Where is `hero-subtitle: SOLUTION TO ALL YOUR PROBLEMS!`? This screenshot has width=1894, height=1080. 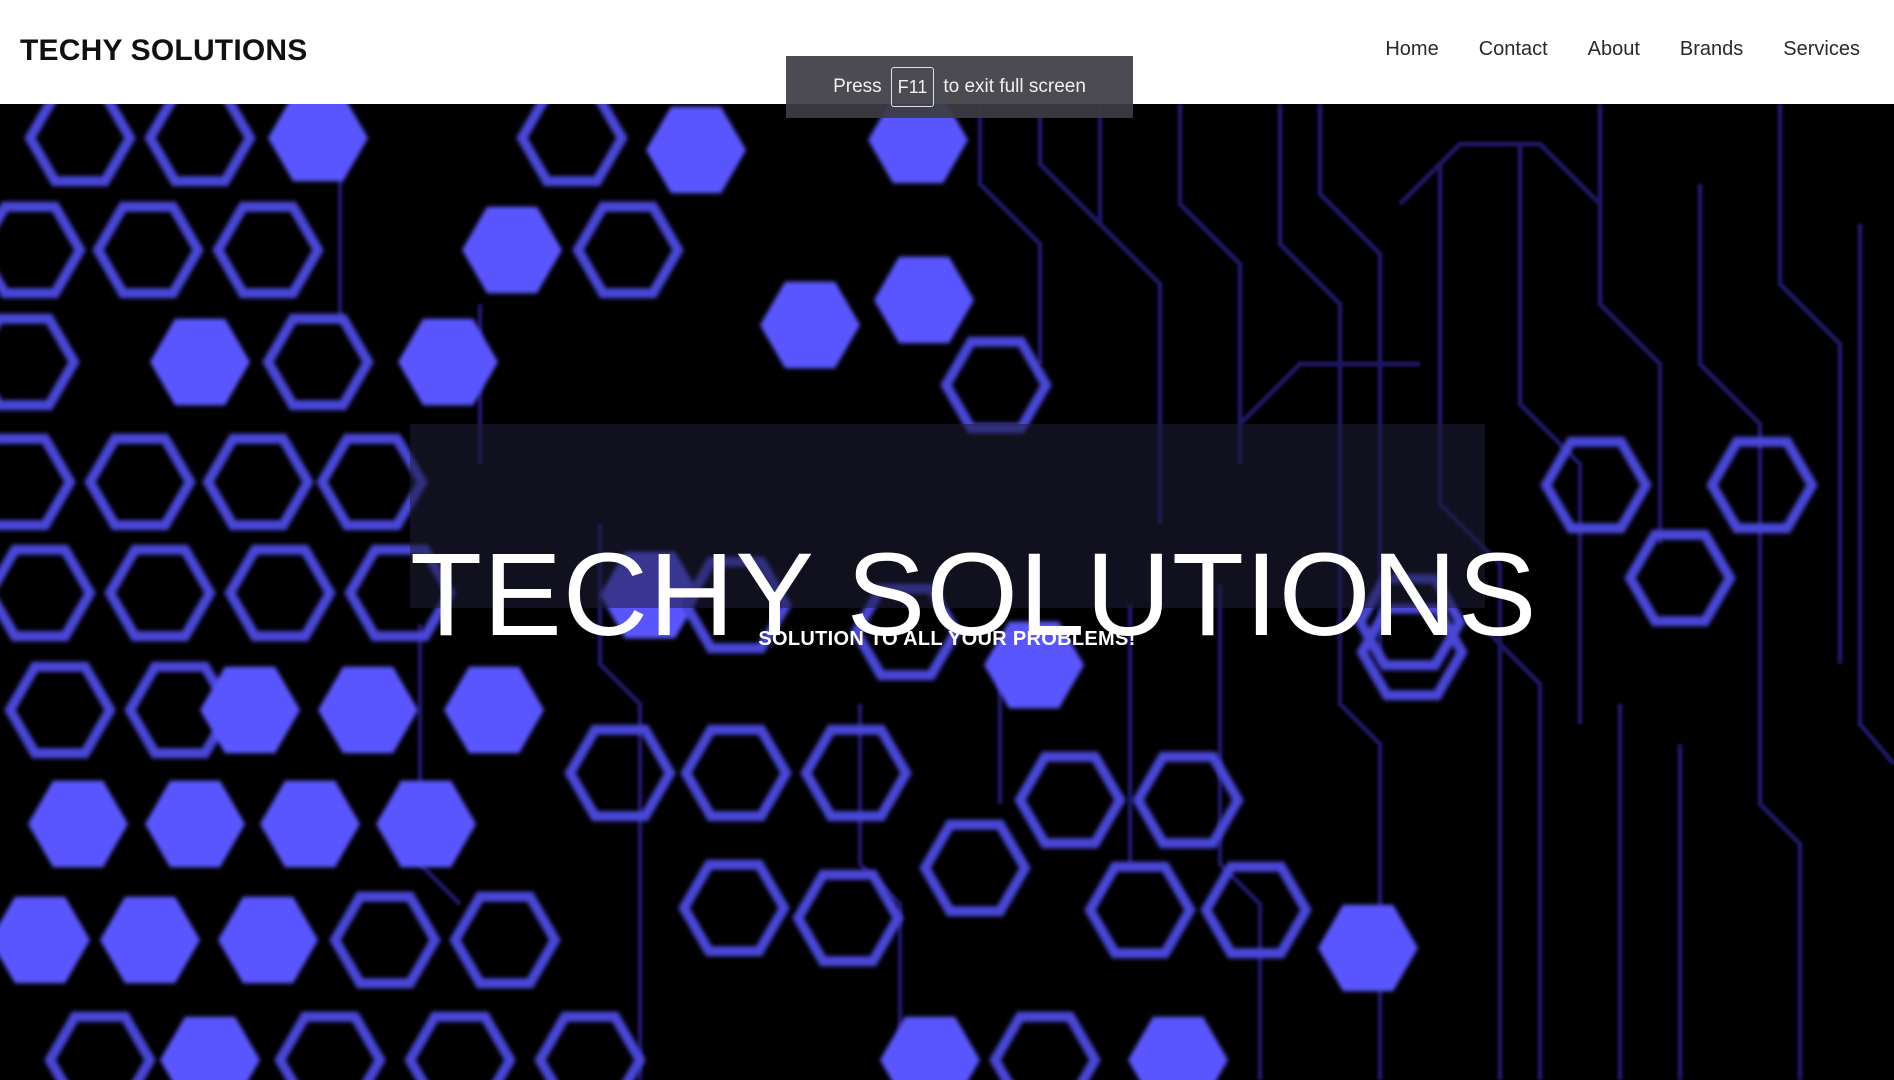
hero-subtitle: SOLUTION TO ALL YOUR PROBLEMS! is located at coordinates (947, 639).